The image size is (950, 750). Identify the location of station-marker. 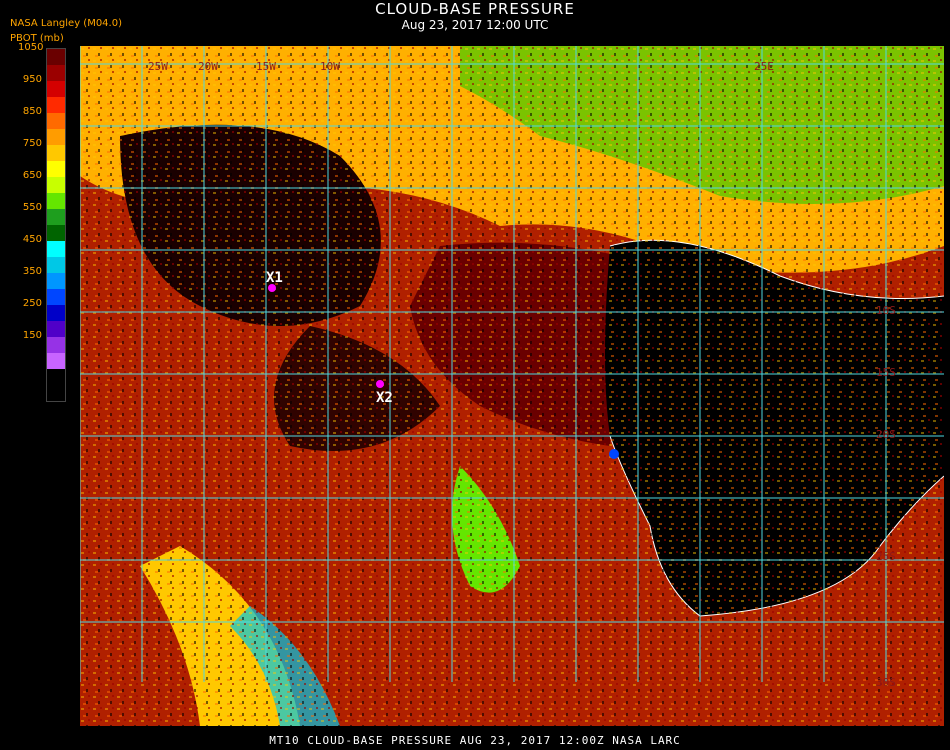
(614, 454).